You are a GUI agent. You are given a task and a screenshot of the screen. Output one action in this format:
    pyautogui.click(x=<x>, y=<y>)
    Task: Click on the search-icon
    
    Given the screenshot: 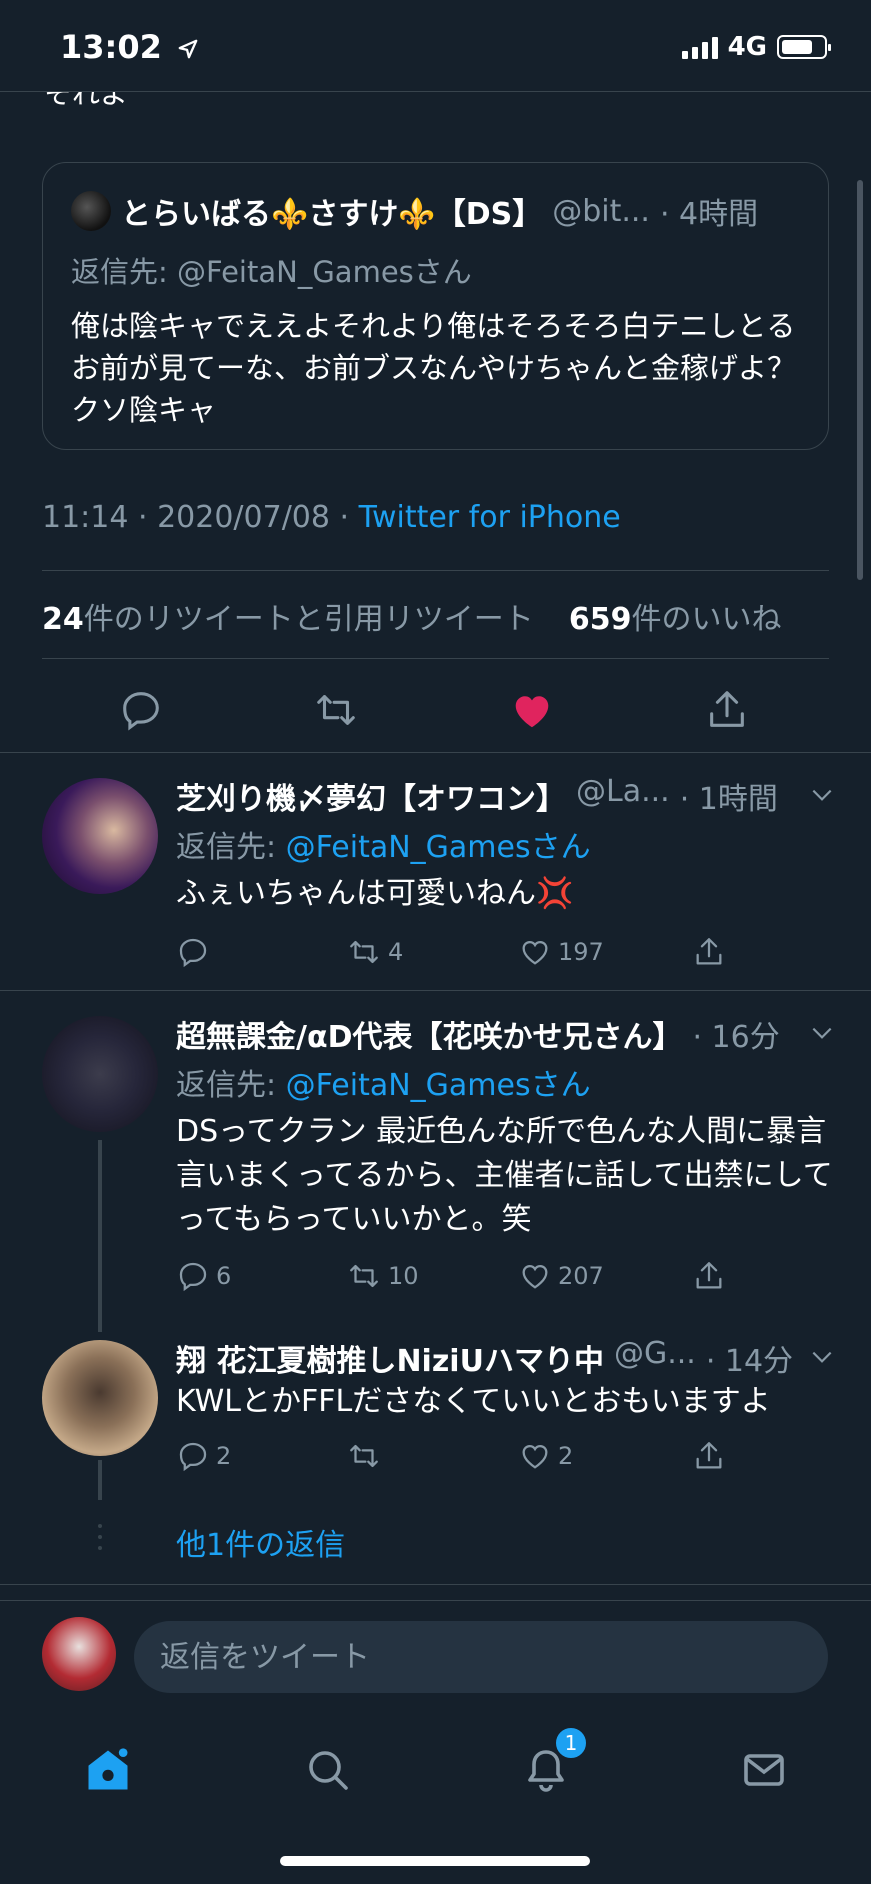 What is the action you would take?
    pyautogui.click(x=328, y=1770)
    